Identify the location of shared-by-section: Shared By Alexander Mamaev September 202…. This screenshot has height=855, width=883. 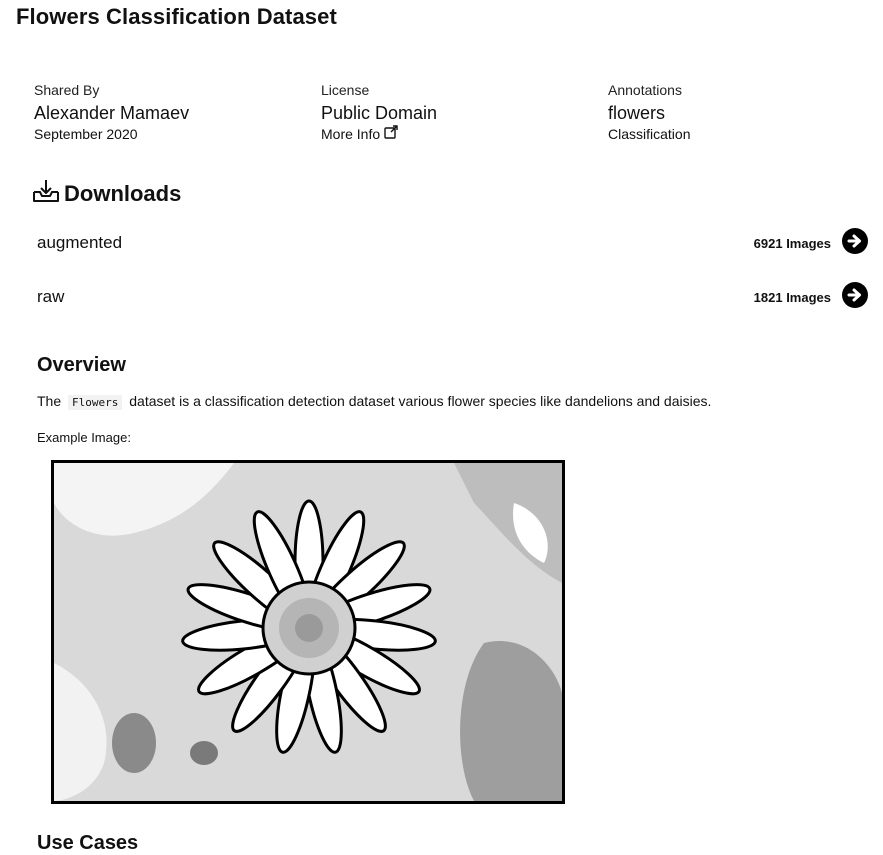
(164, 112).